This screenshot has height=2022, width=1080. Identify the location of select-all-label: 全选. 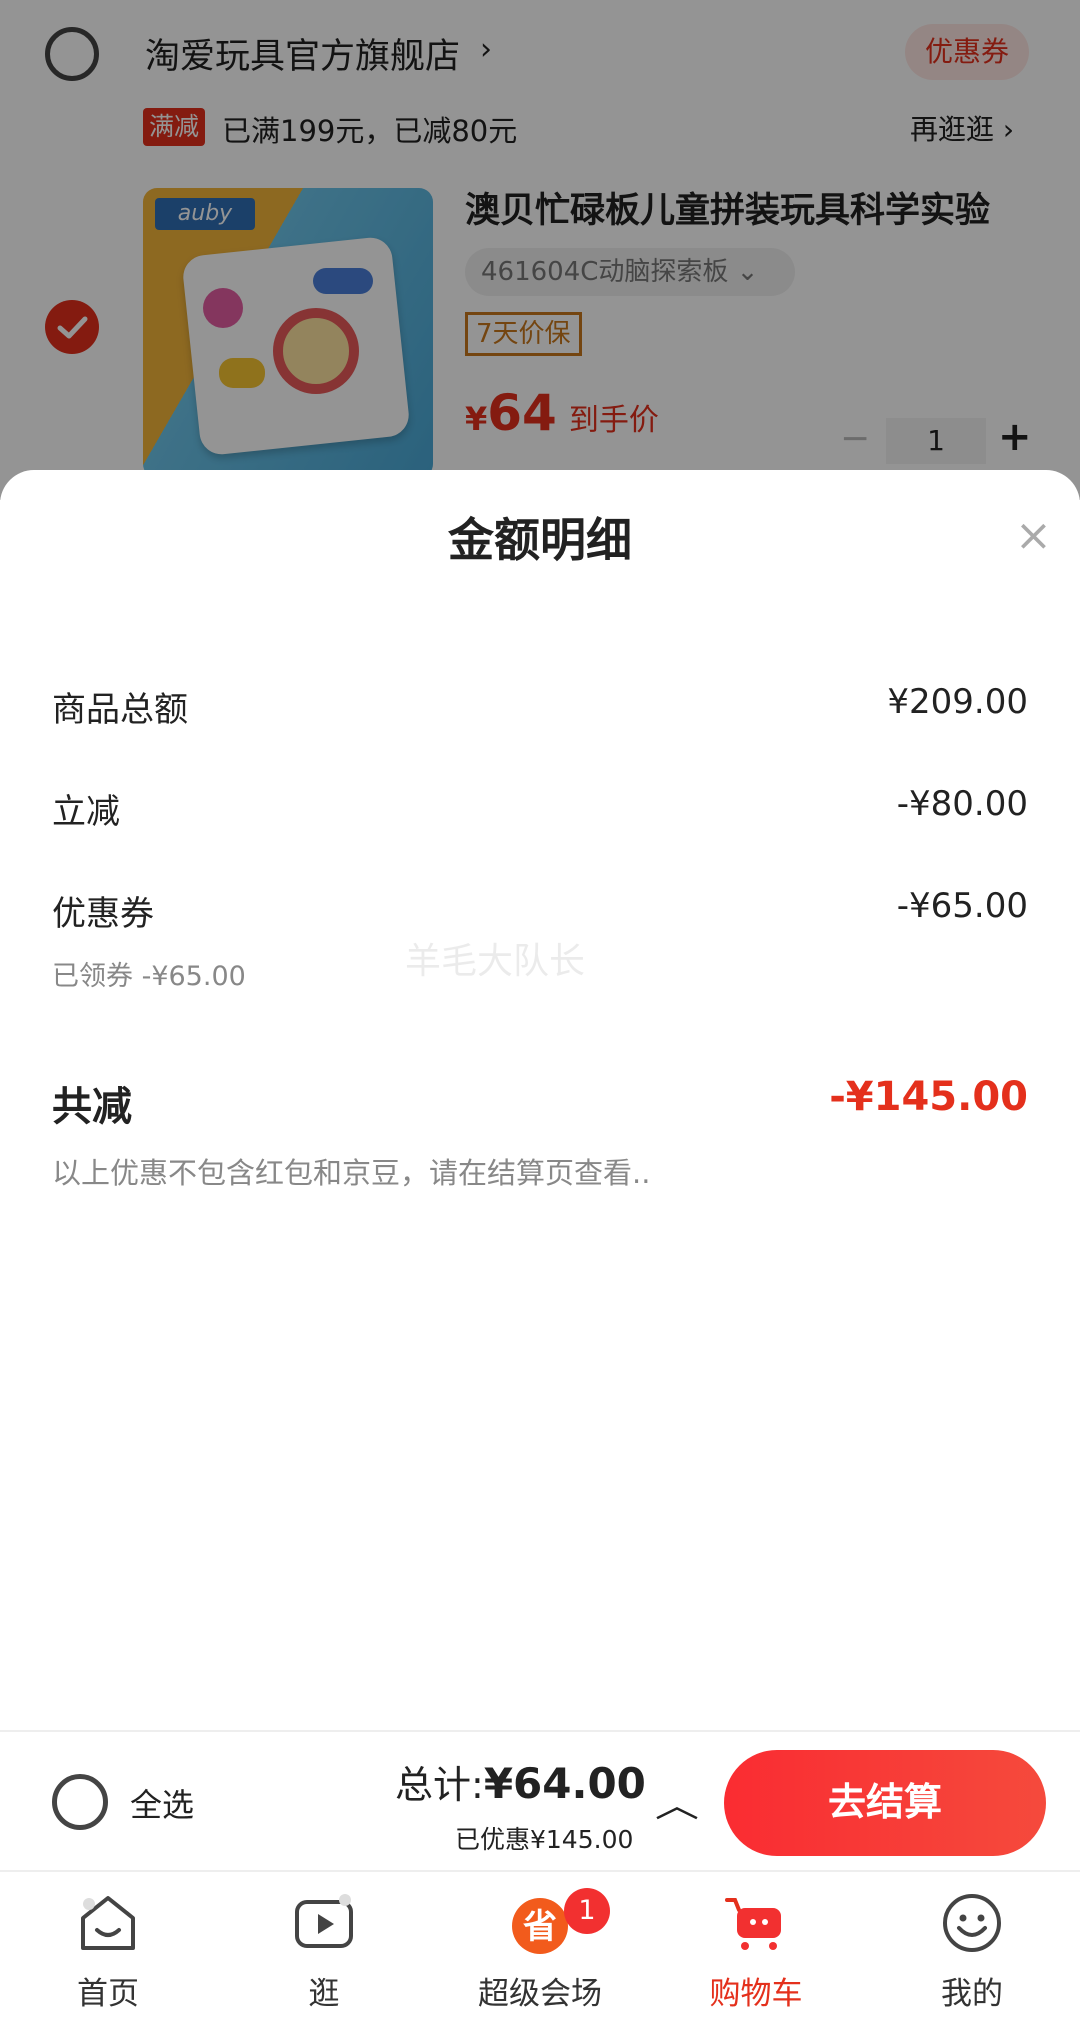
(162, 1803).